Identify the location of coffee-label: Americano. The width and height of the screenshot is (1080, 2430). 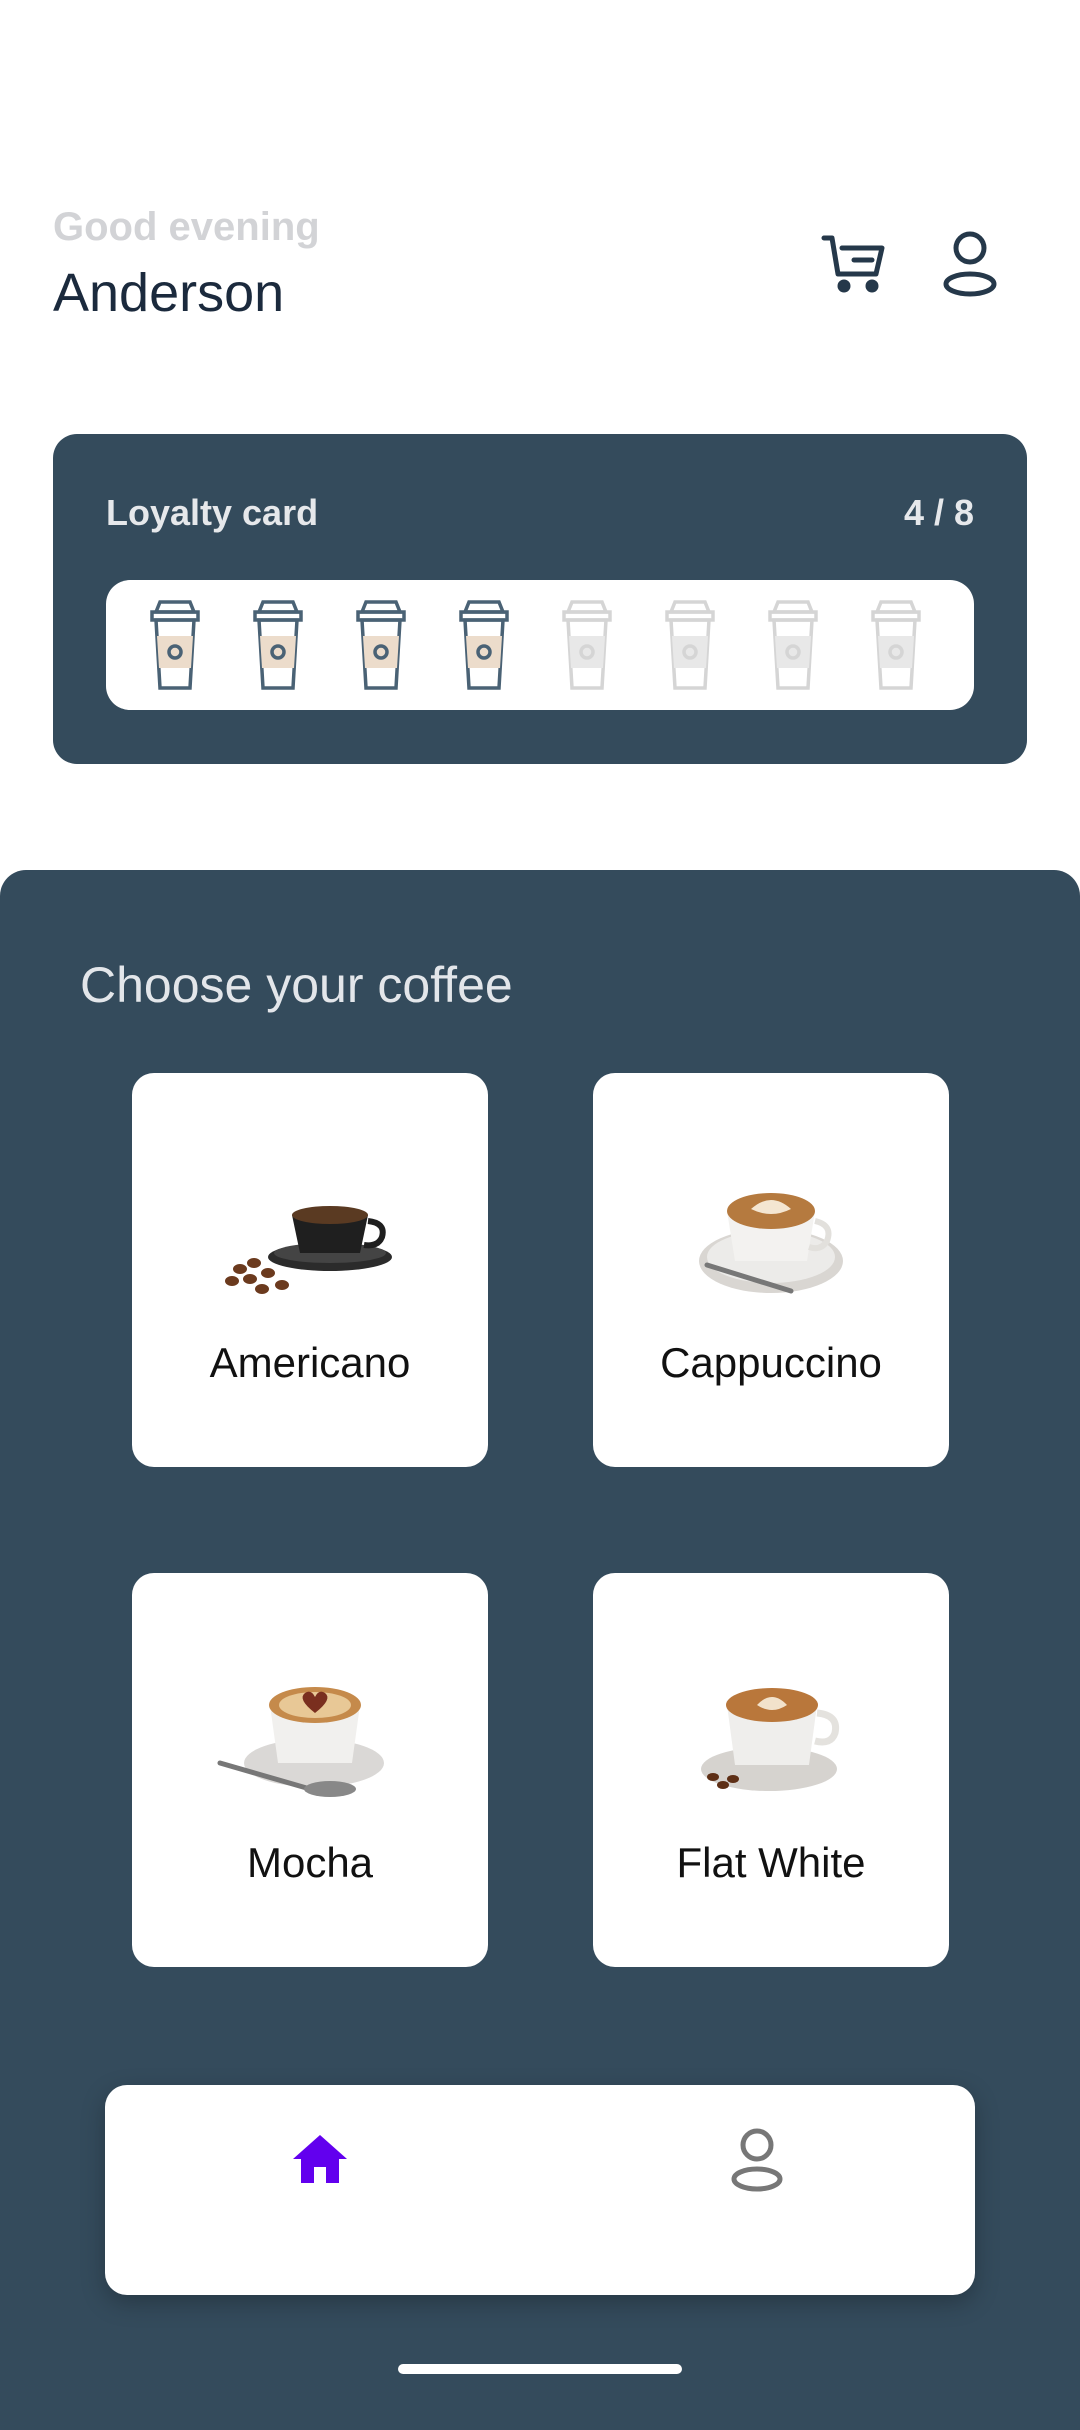
(310, 1362).